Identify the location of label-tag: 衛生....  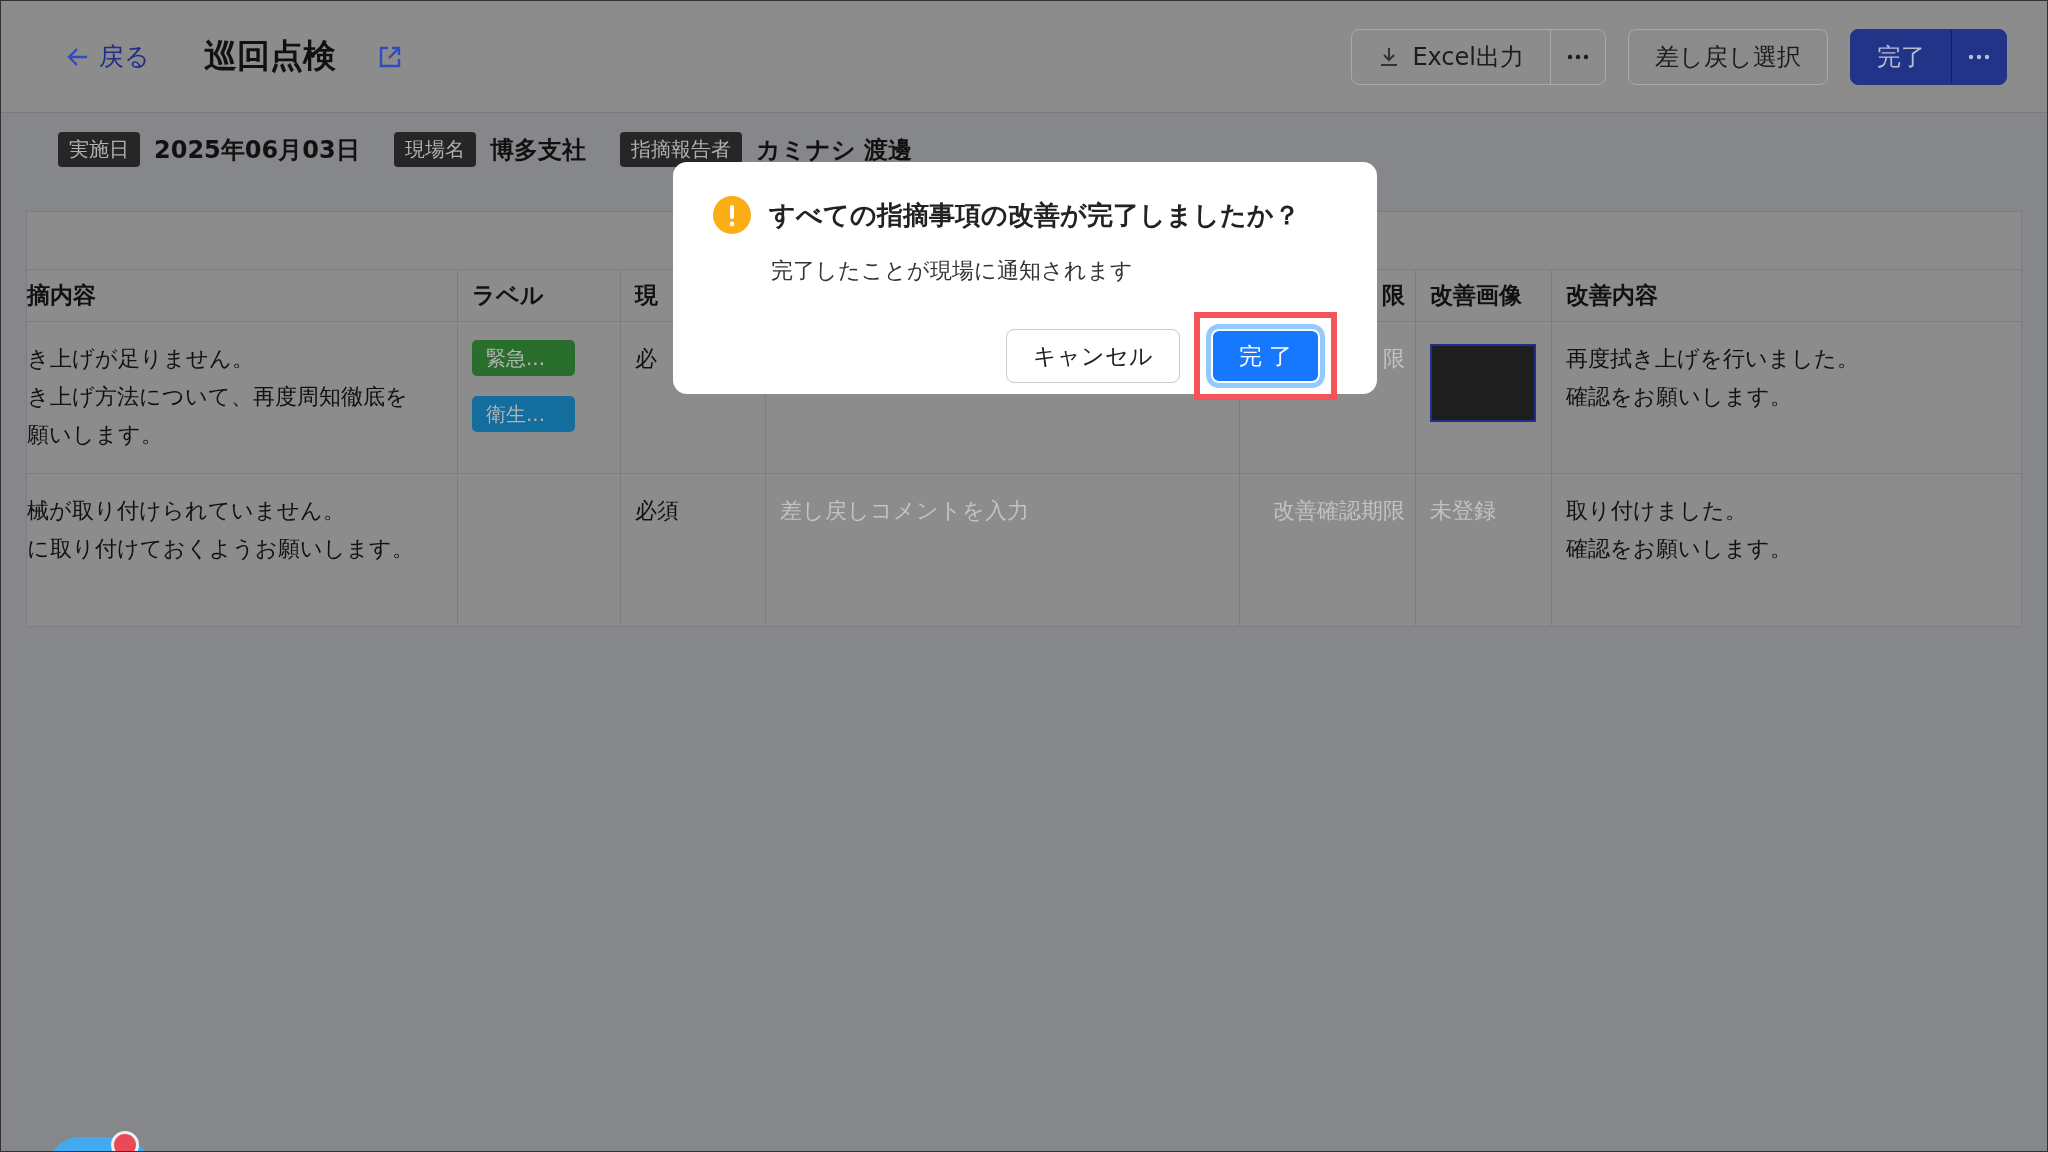
(523, 414).